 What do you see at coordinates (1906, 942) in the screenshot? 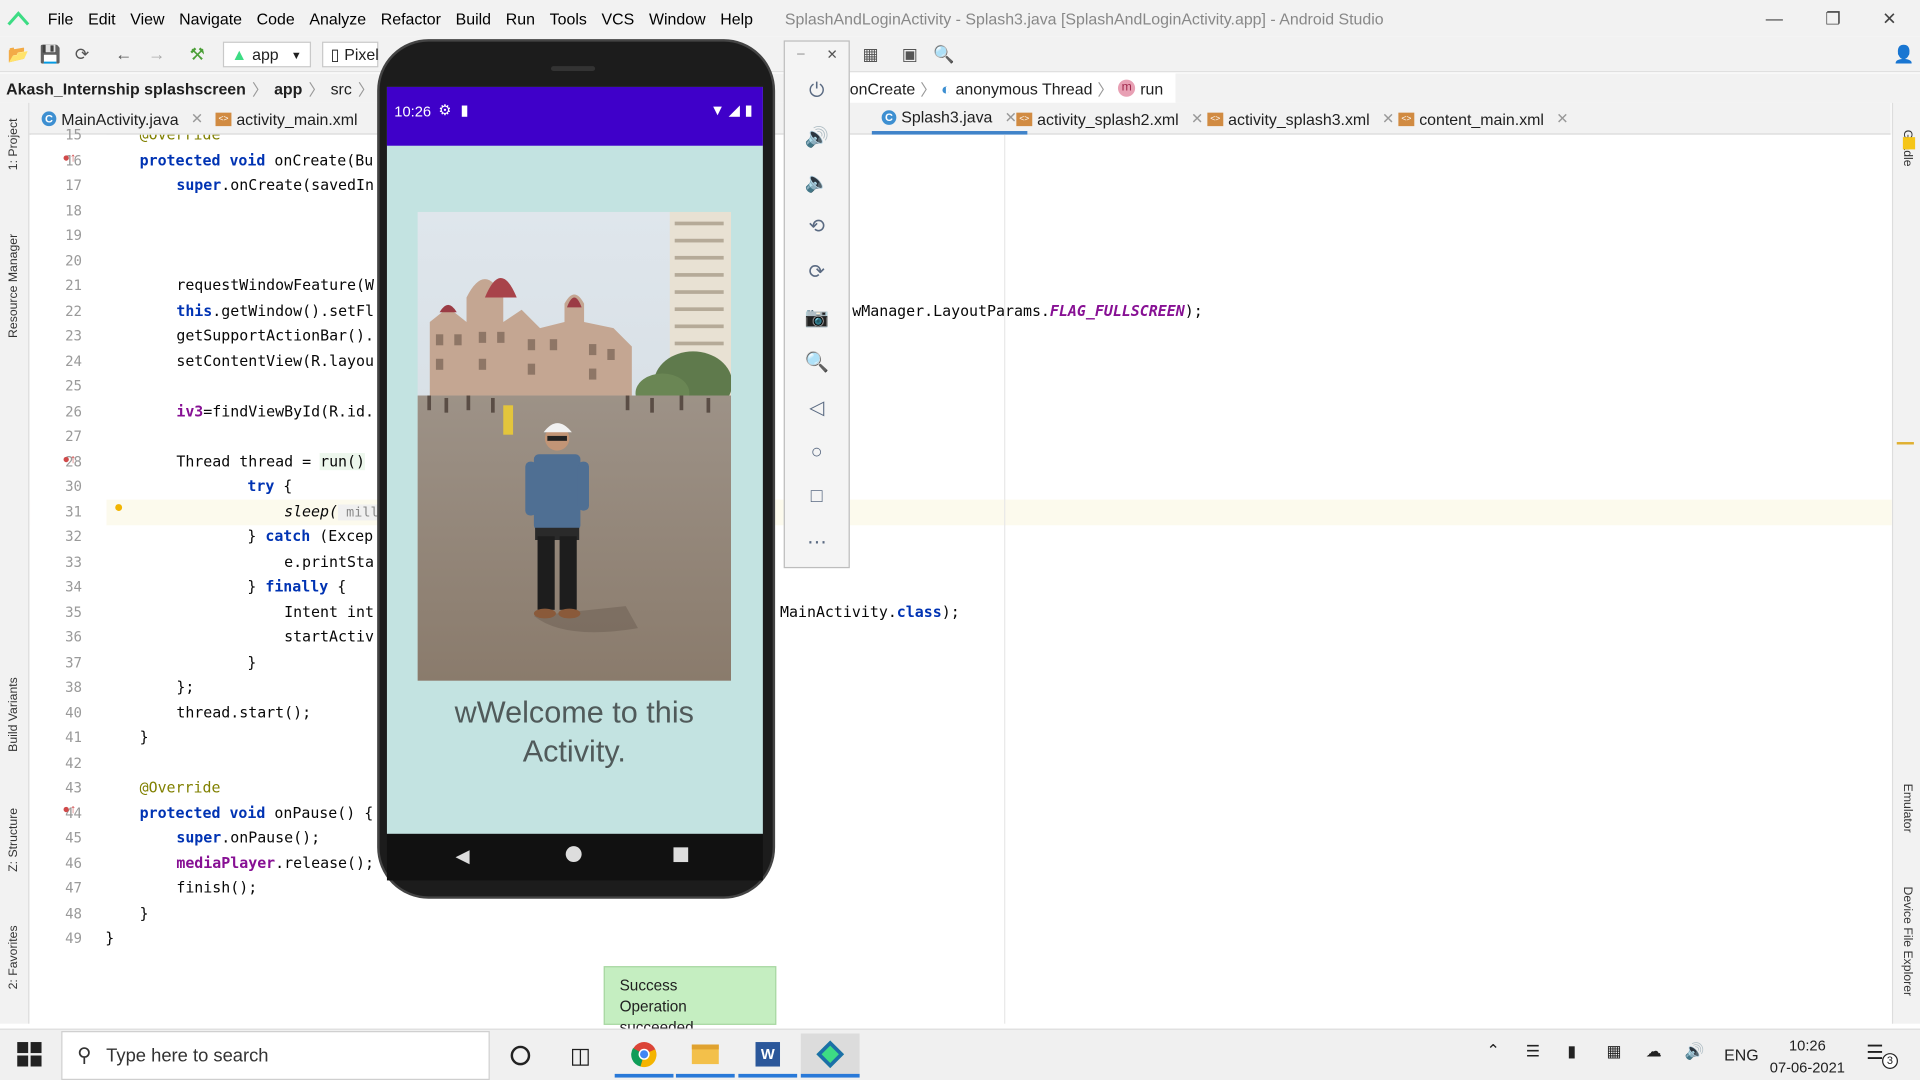
I see `tool-device-file-explorer: Device File Explorer` at bounding box center [1906, 942].